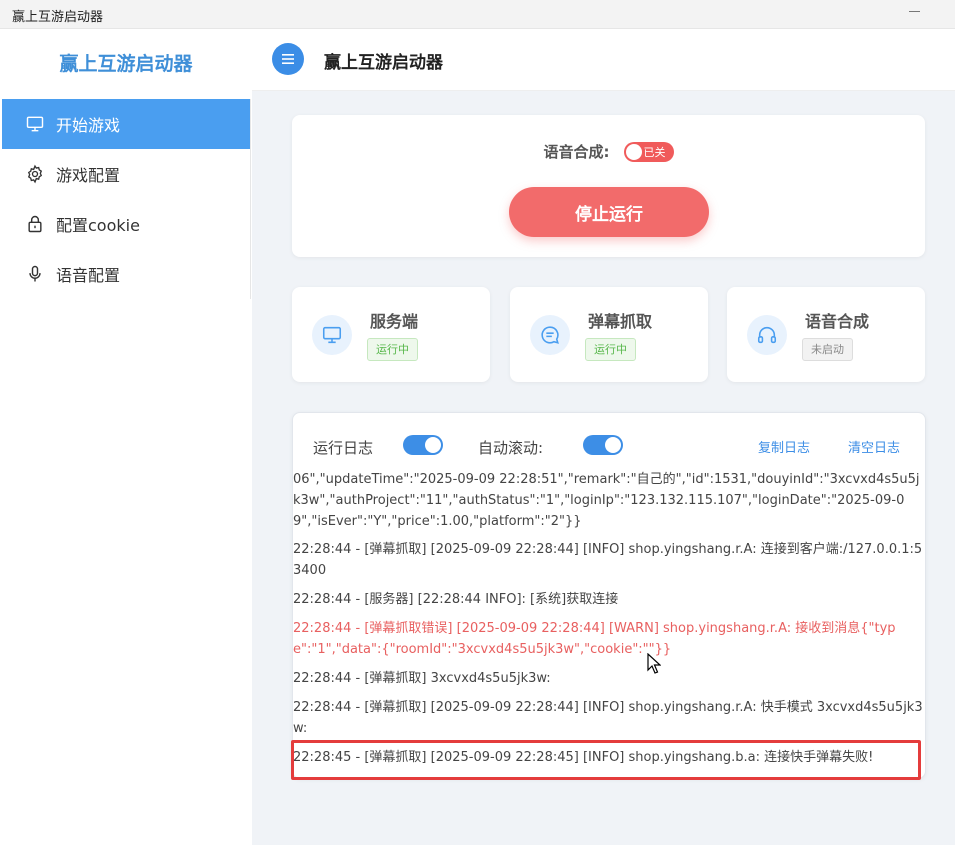 This screenshot has width=955, height=845. What do you see at coordinates (826, 334) in the screenshot?
I see `status-card-voice: 语音合成 未启动` at bounding box center [826, 334].